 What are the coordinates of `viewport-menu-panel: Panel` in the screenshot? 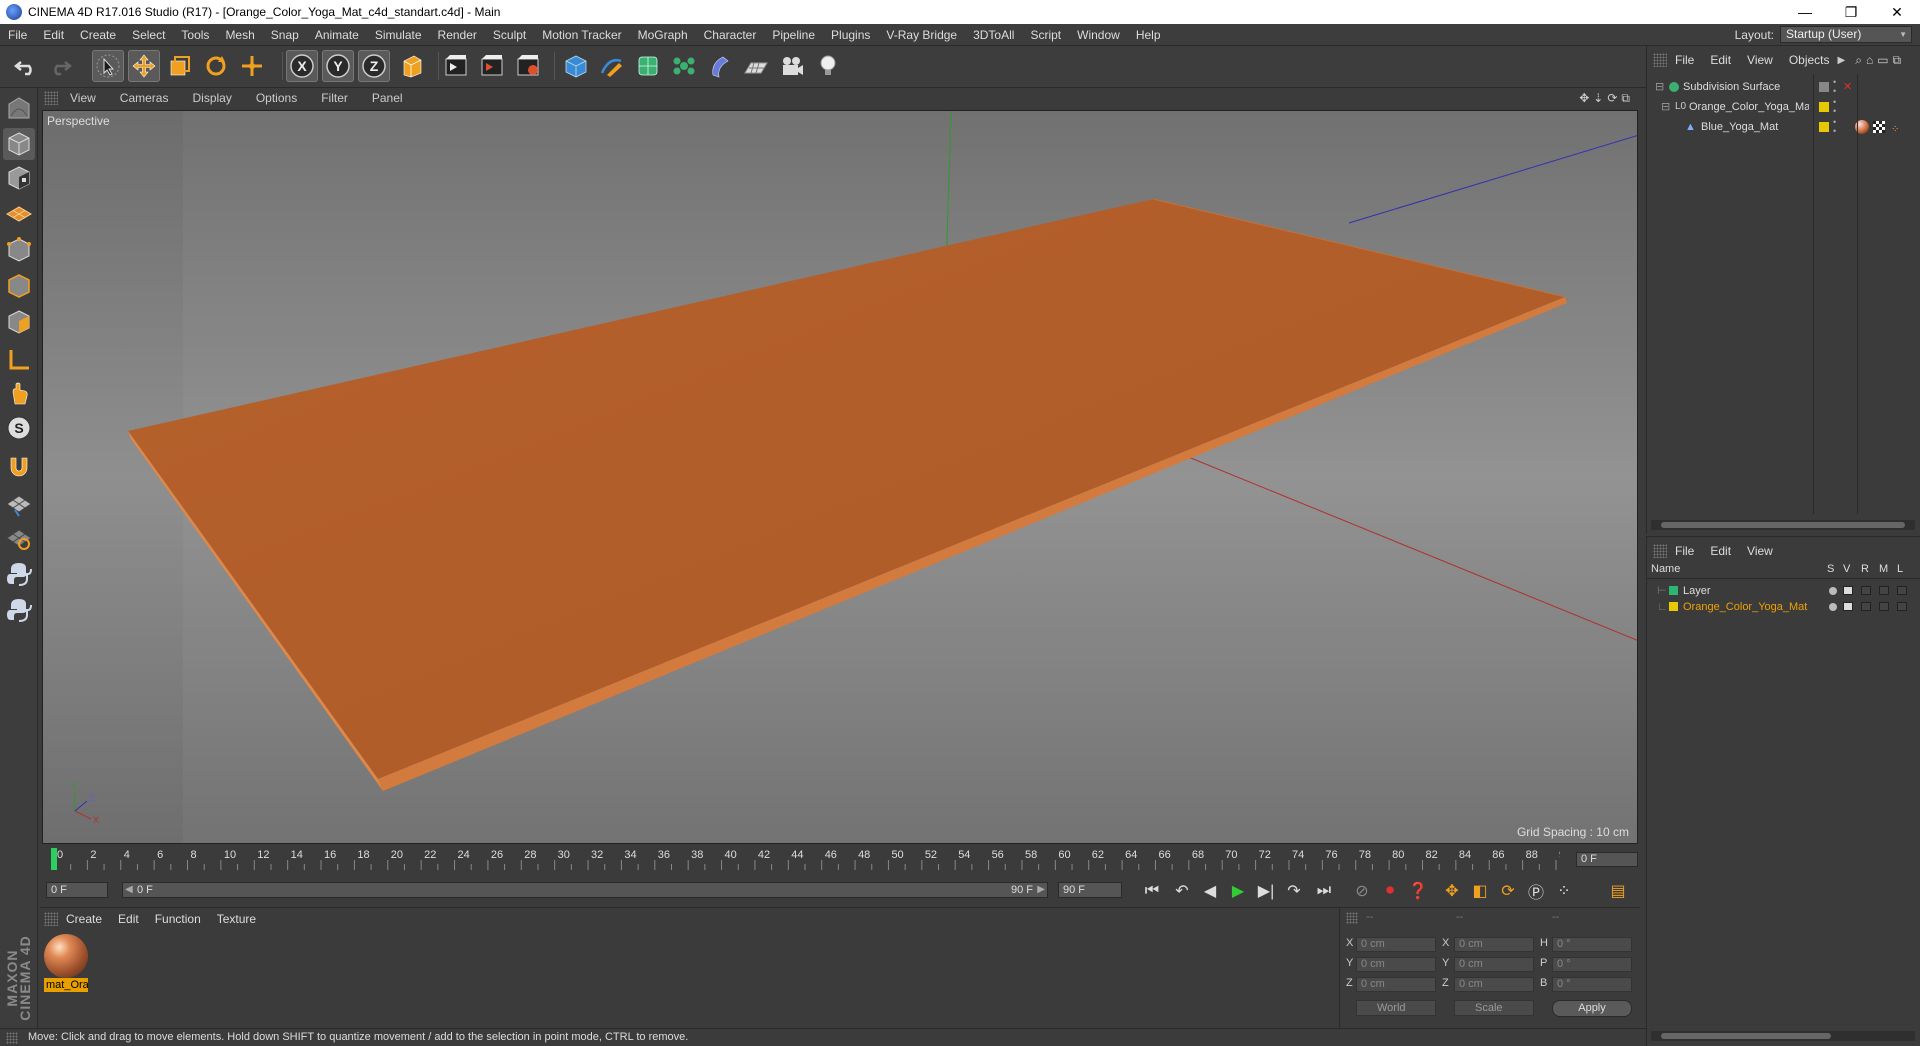 It's located at (387, 98).